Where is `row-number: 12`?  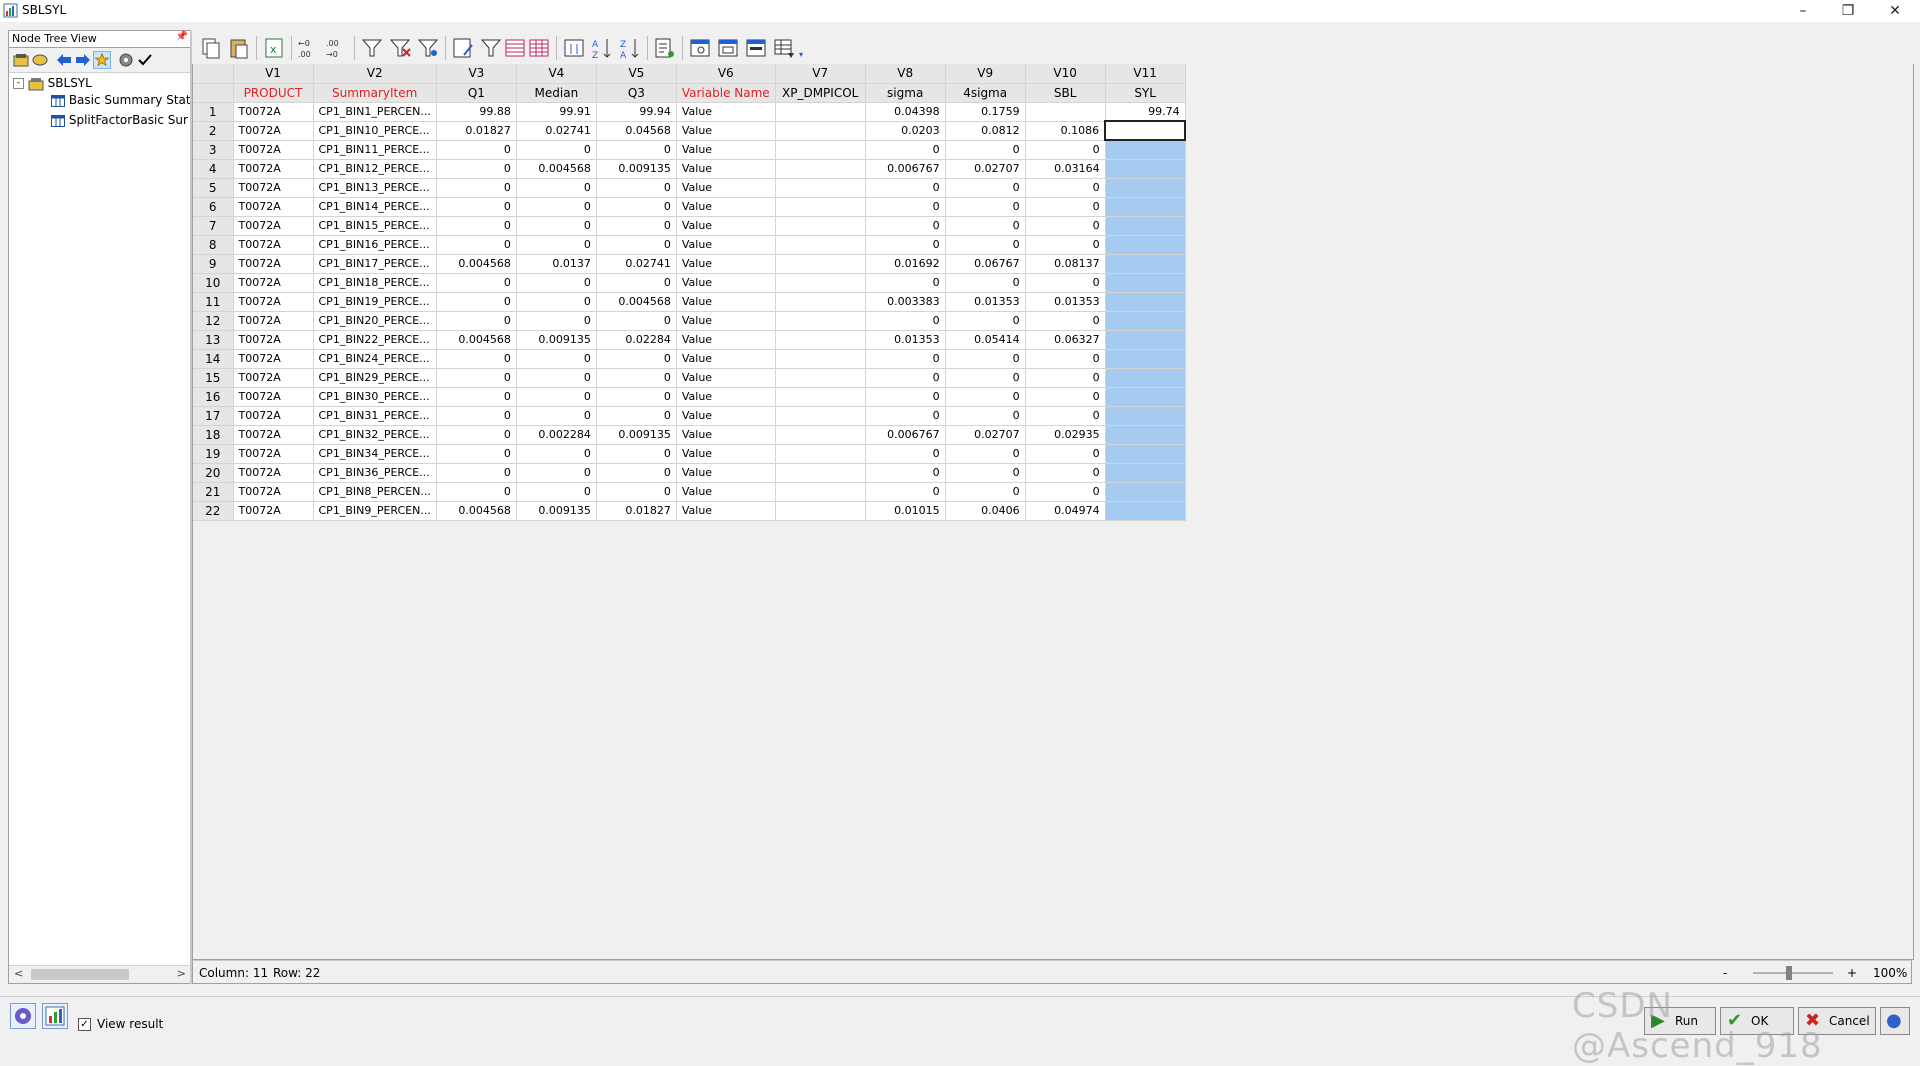 row-number: 12 is located at coordinates (213, 321).